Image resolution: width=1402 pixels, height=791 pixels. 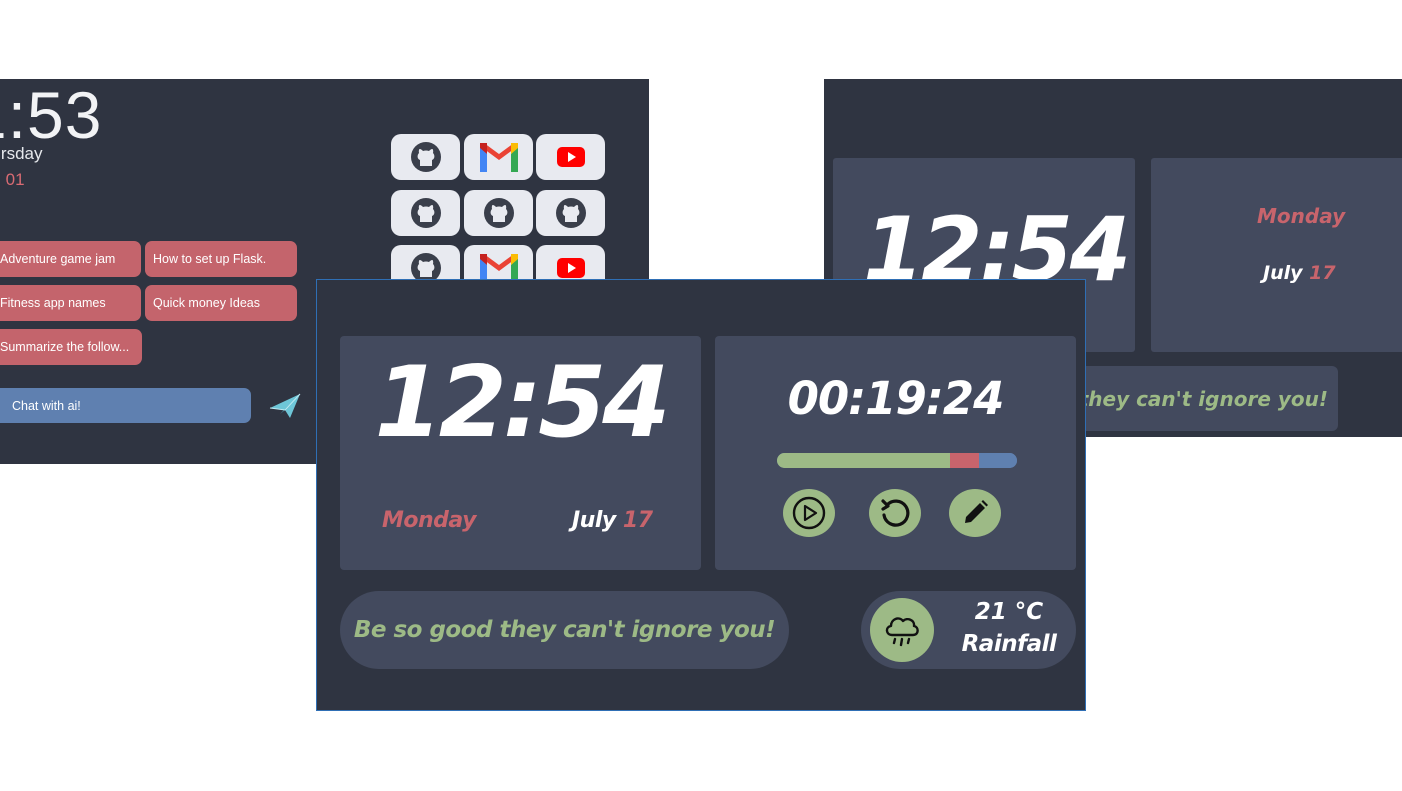 I want to click on clock-time: 1:53, so click(x=51, y=115).